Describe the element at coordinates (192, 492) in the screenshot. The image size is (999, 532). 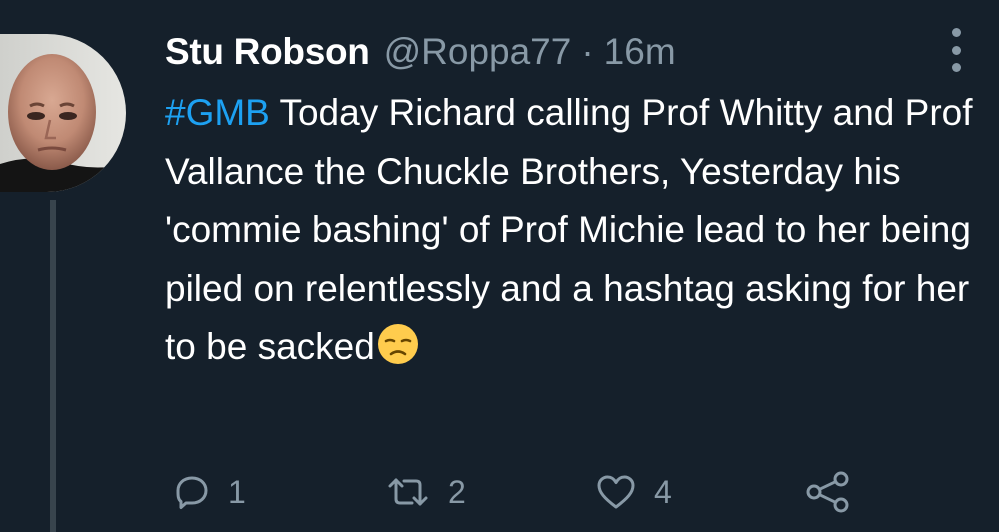
I see `reply-icon` at that location.